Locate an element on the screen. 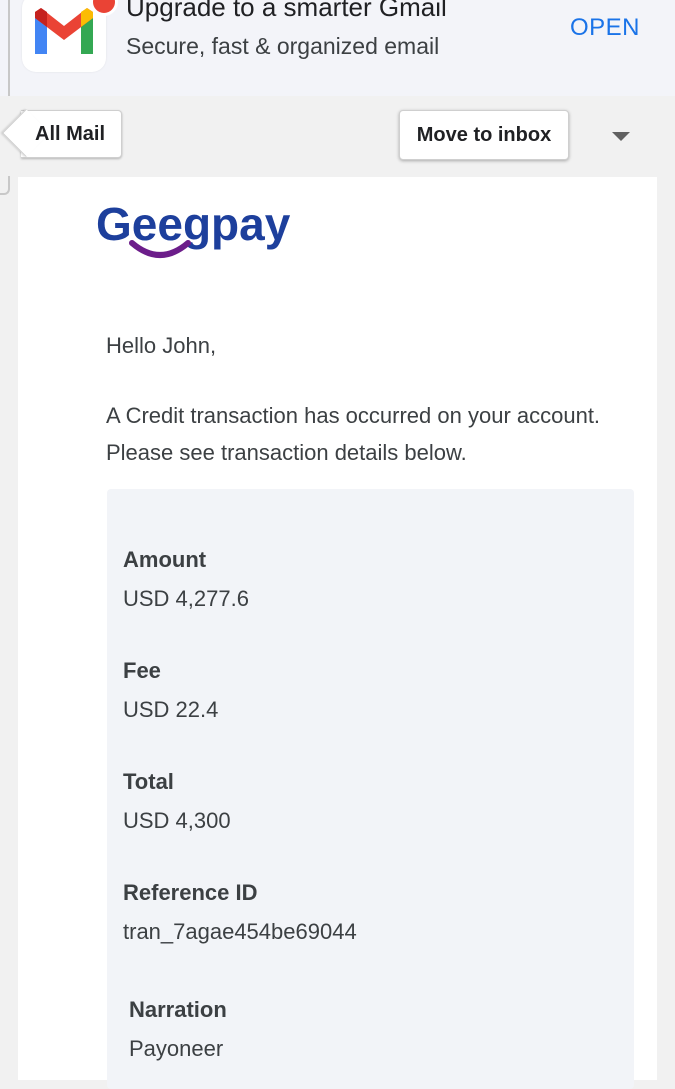 Image resolution: width=675 pixels, height=1089 pixels. email-toolbar: All Mail Move to inbox is located at coordinates (337, 136).